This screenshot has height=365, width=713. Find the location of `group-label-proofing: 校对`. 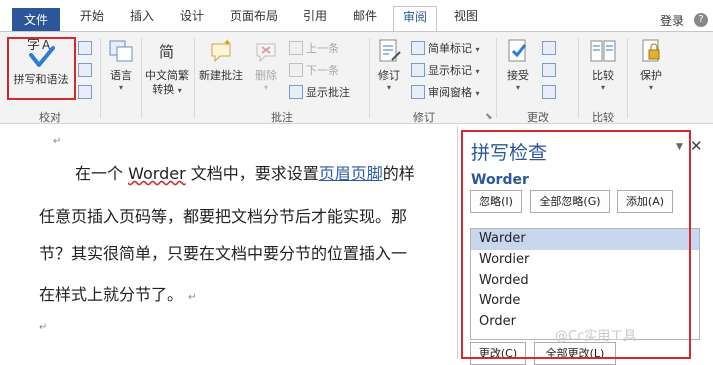

group-label-proofing: 校对 is located at coordinates (50, 117).